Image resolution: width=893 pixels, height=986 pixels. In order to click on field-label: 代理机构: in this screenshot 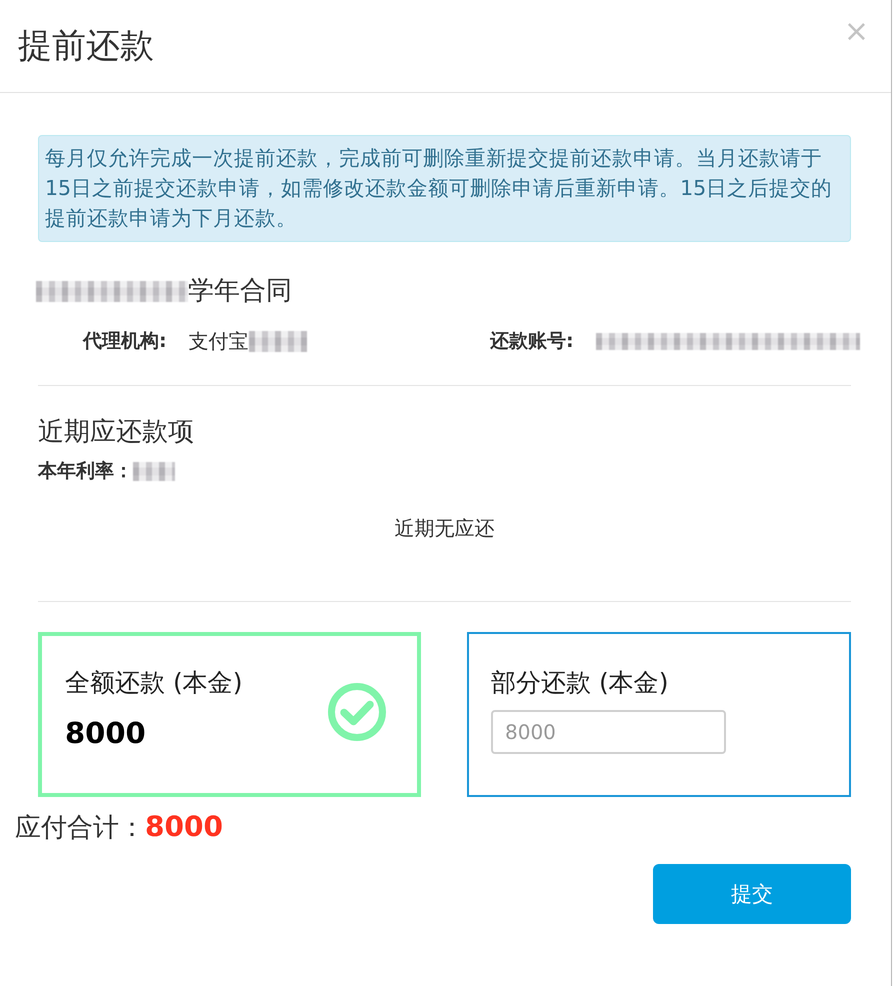, I will do `click(125, 341)`.